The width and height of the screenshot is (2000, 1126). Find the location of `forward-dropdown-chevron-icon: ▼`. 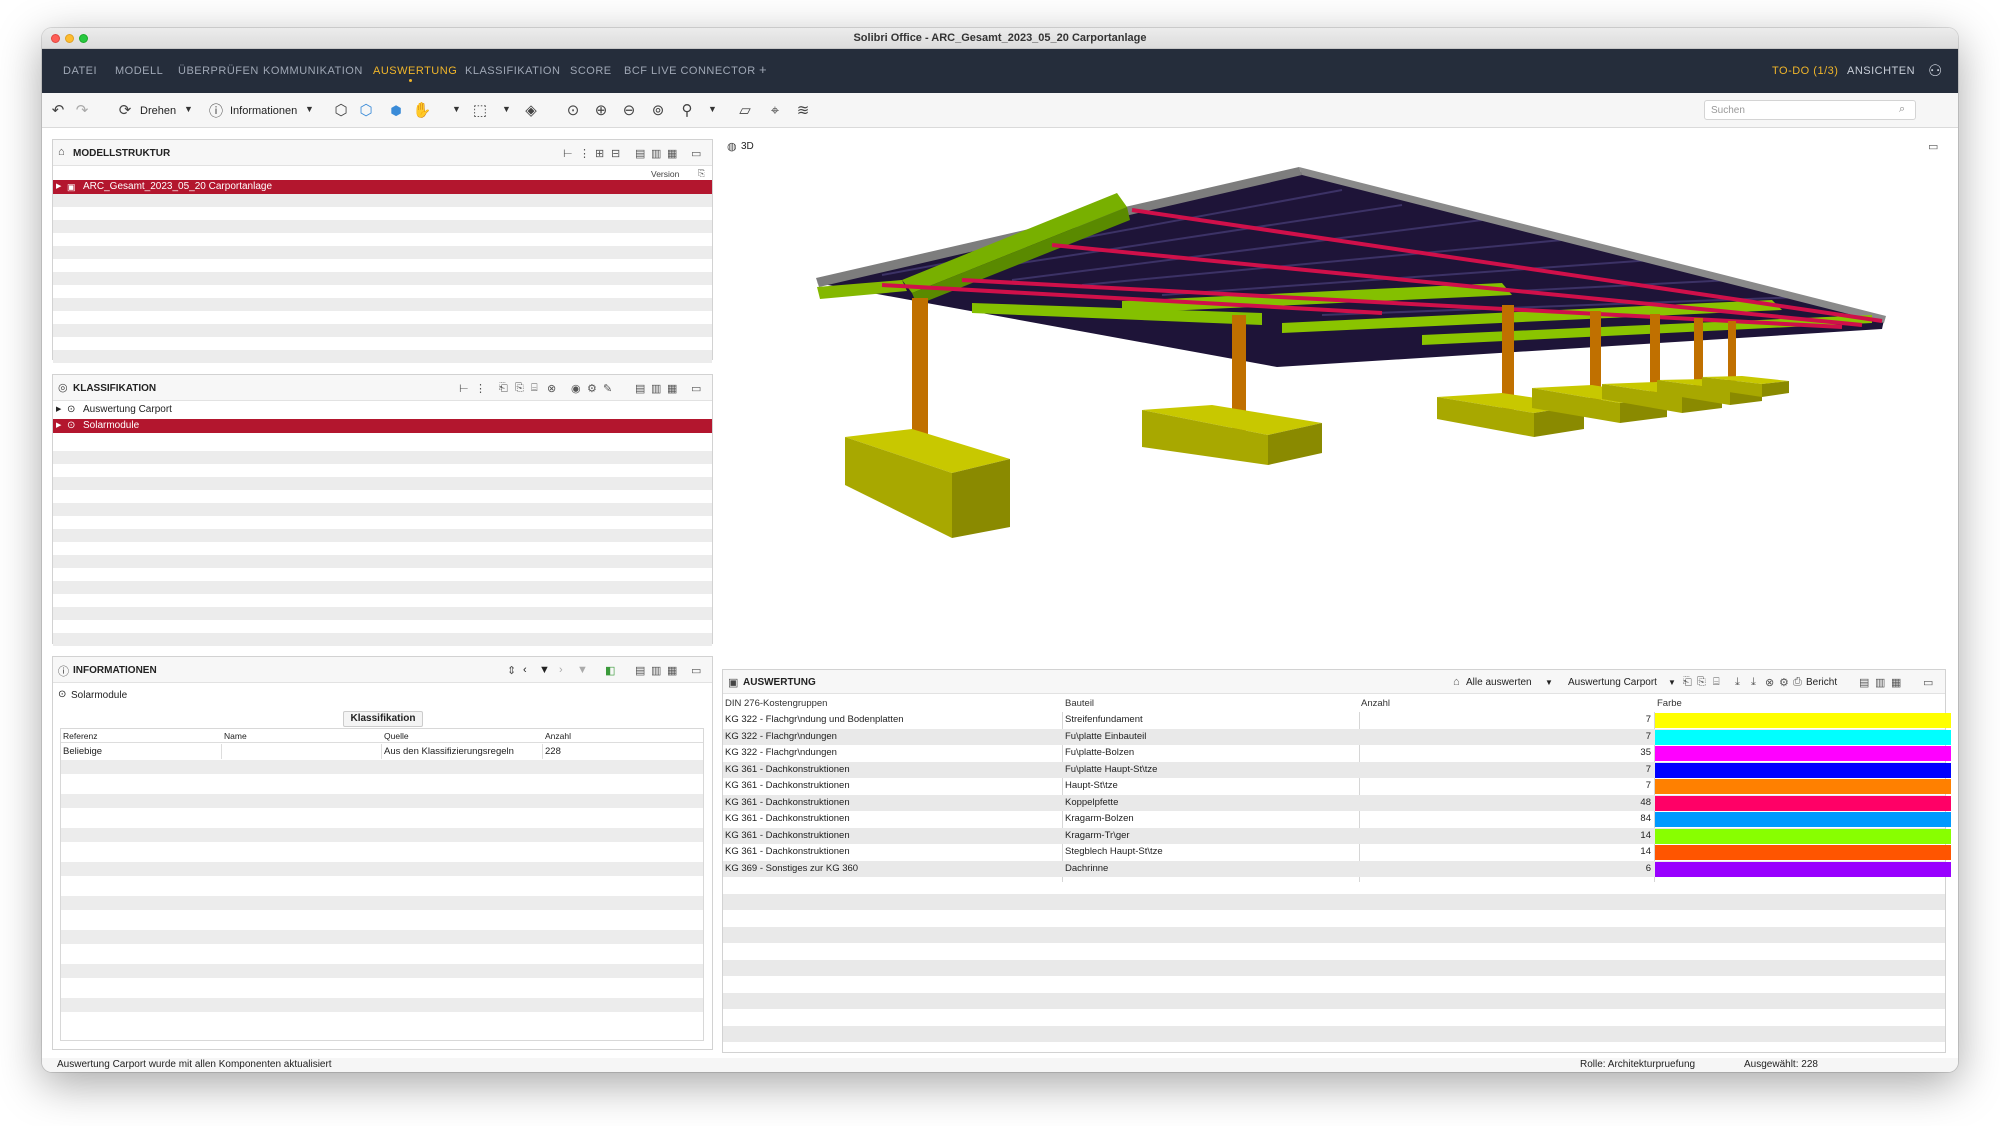

forward-dropdown-chevron-icon: ▼ is located at coordinates (582, 670).